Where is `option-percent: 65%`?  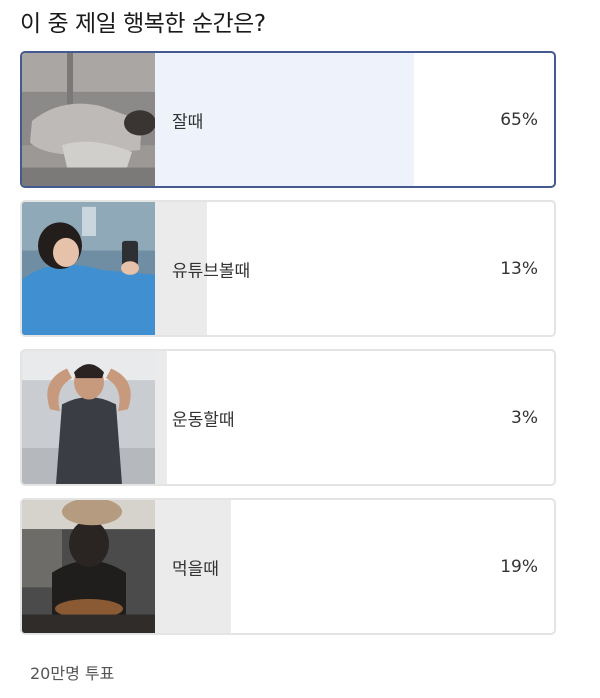
option-percent: 65% is located at coordinates (519, 119).